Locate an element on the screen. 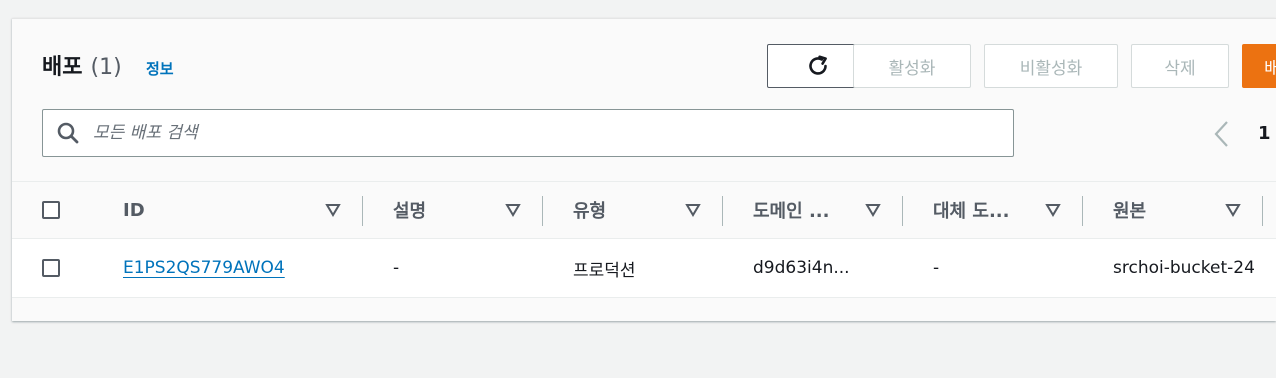 The image size is (1276, 378). column-header-description: 설명 is located at coordinates (409, 210).